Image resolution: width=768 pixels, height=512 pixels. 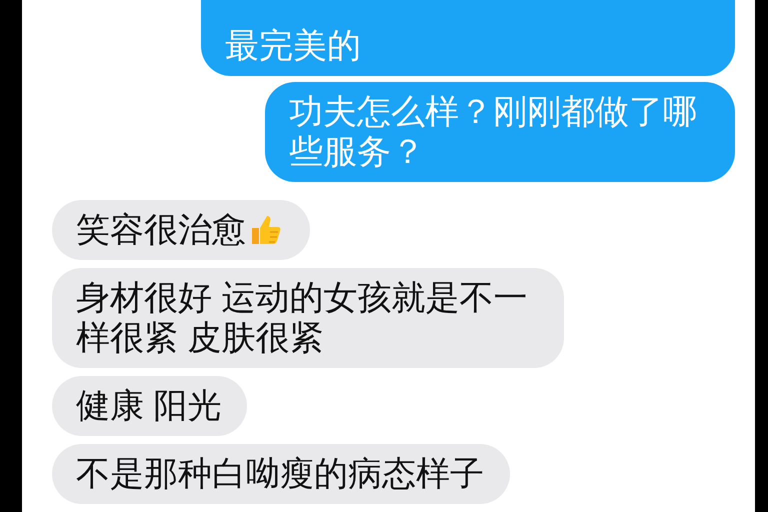 I want to click on message-bubble: 健康 阳光, so click(x=150, y=406).